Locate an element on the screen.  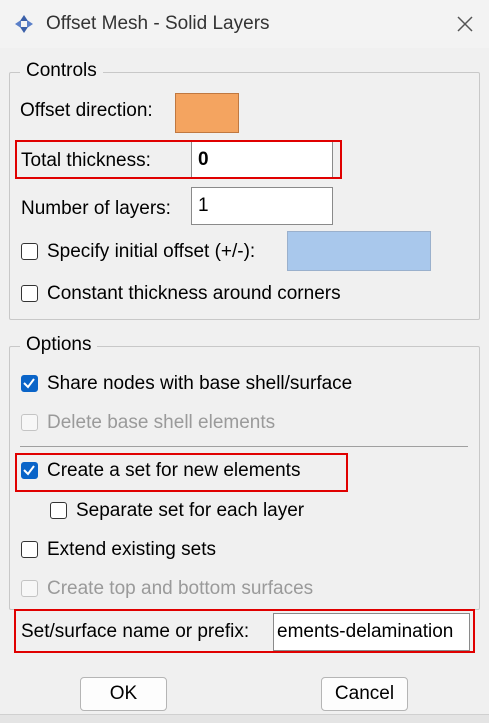
options-legend: Options is located at coordinates (59, 345).